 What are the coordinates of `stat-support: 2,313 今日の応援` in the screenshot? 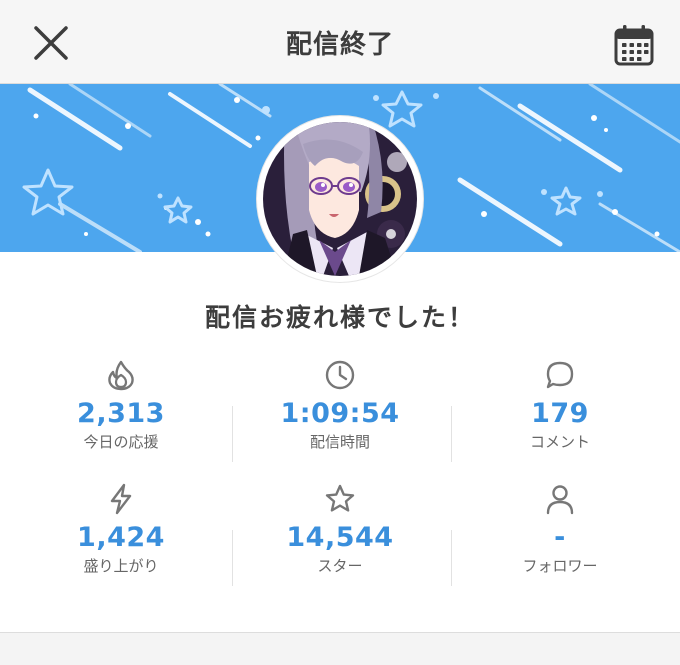 It's located at (121, 405).